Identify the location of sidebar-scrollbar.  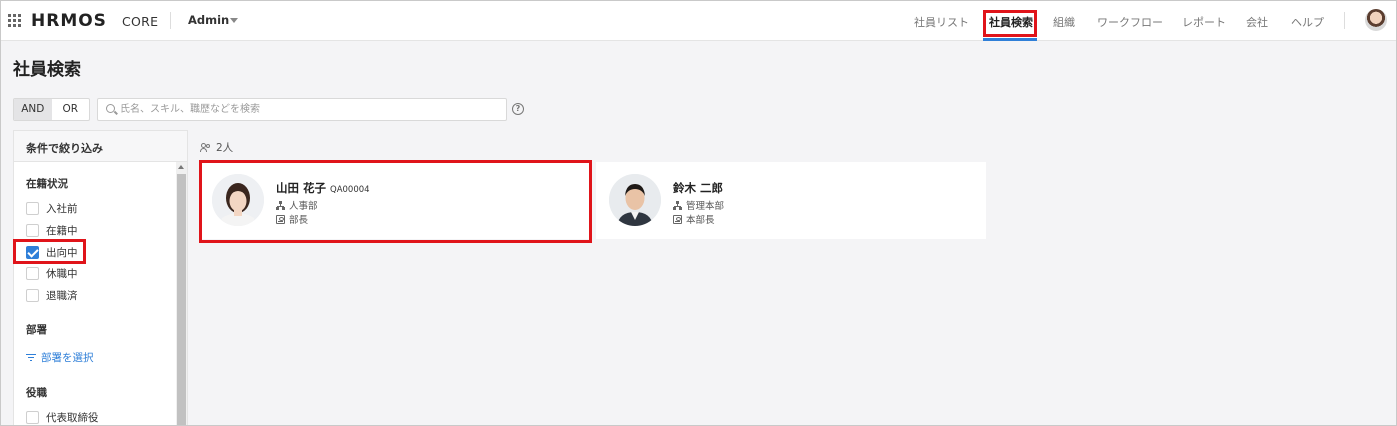
(181, 293).